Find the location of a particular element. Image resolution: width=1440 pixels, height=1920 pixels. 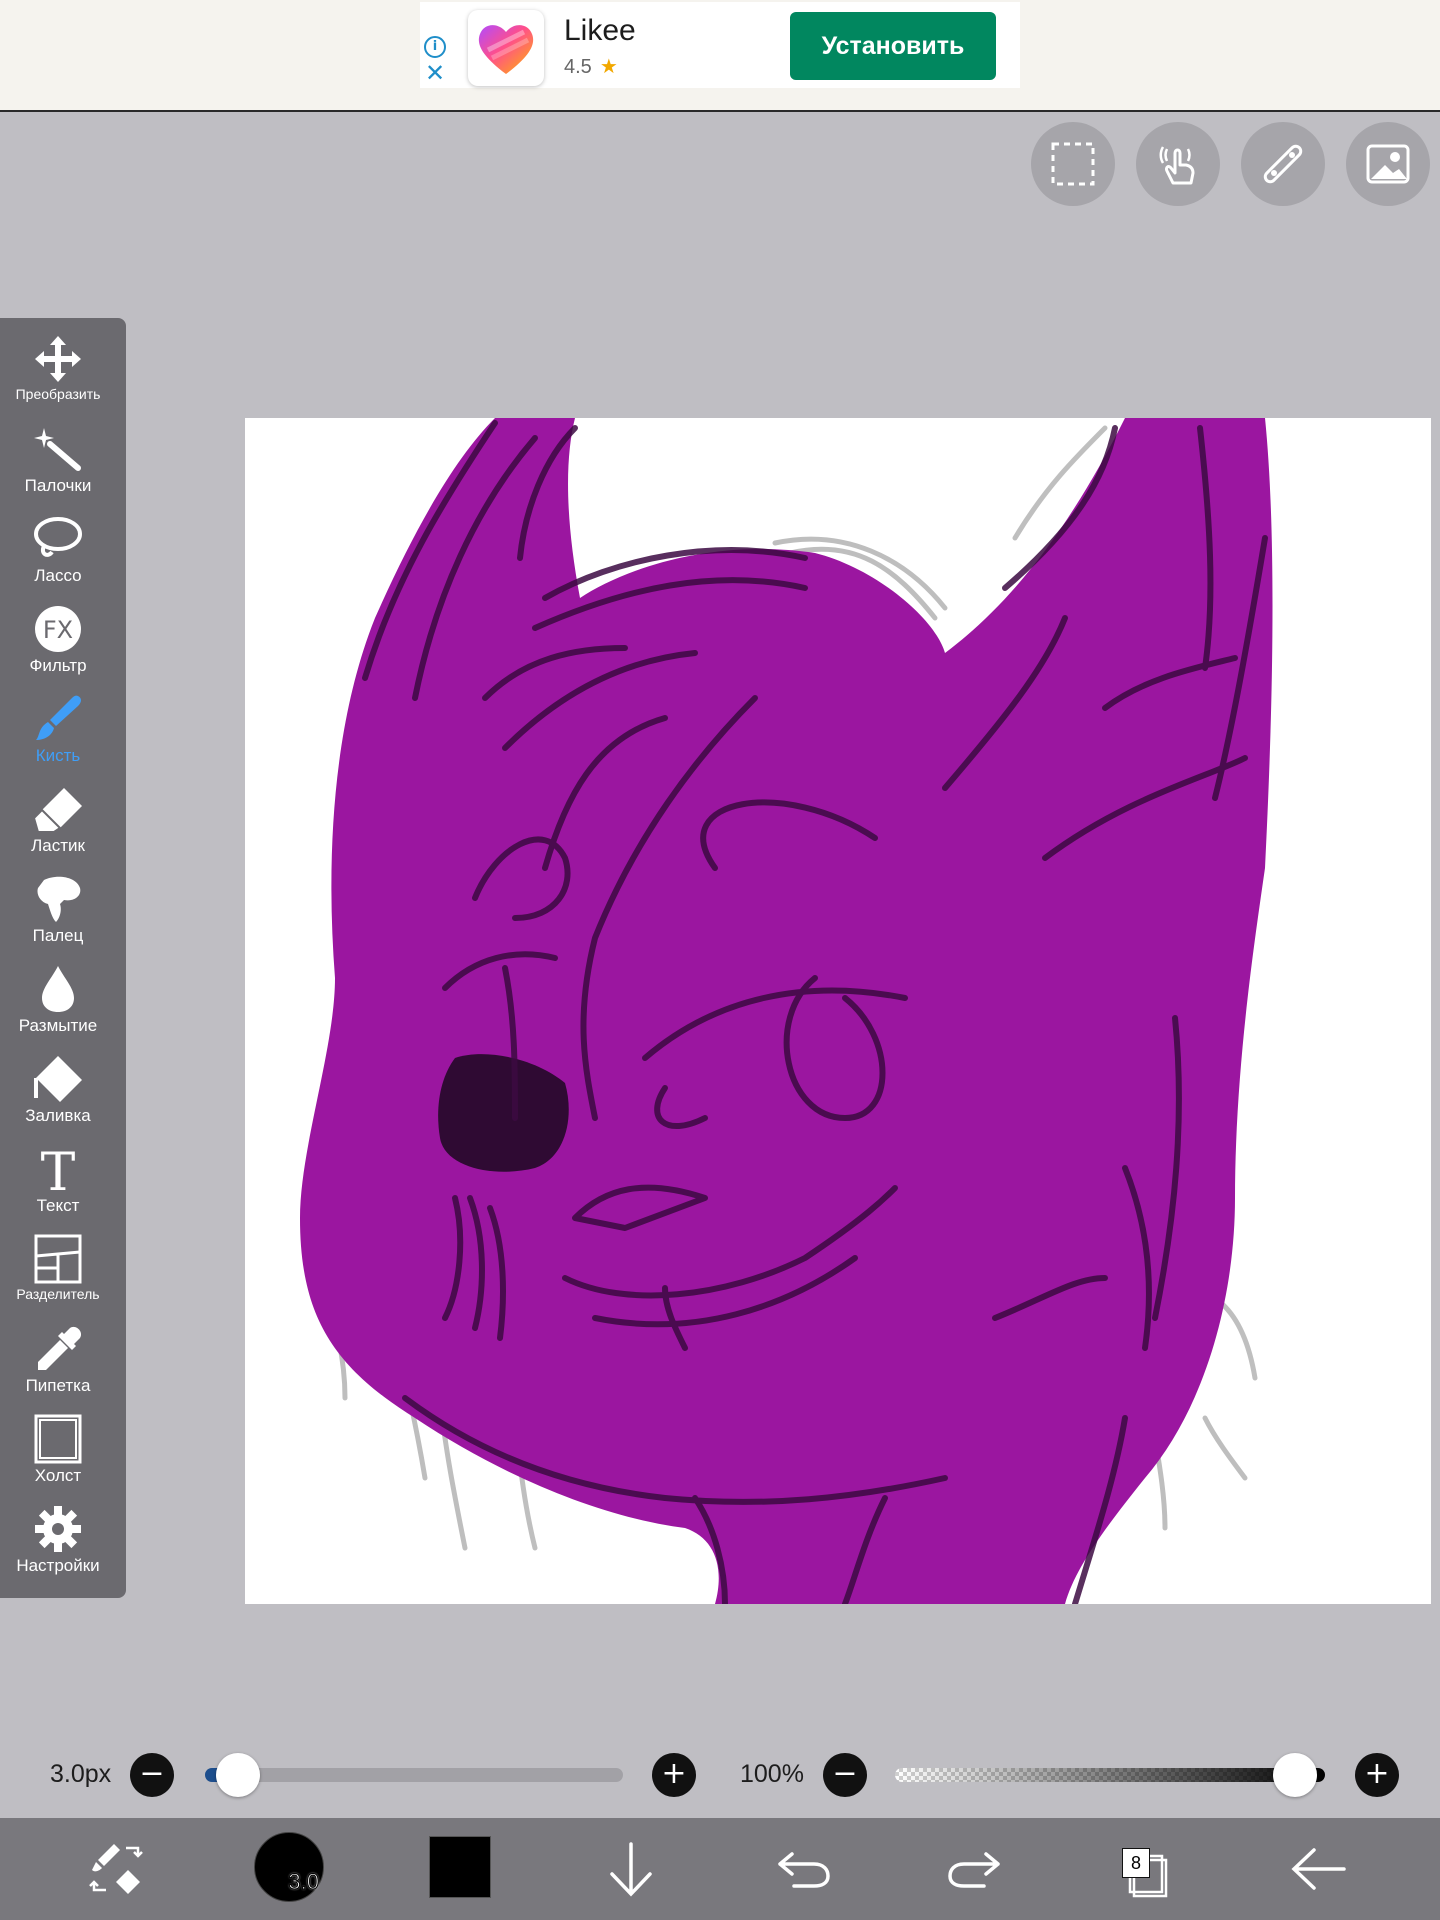

tool-label: Разделитель is located at coordinates (58, 1294).